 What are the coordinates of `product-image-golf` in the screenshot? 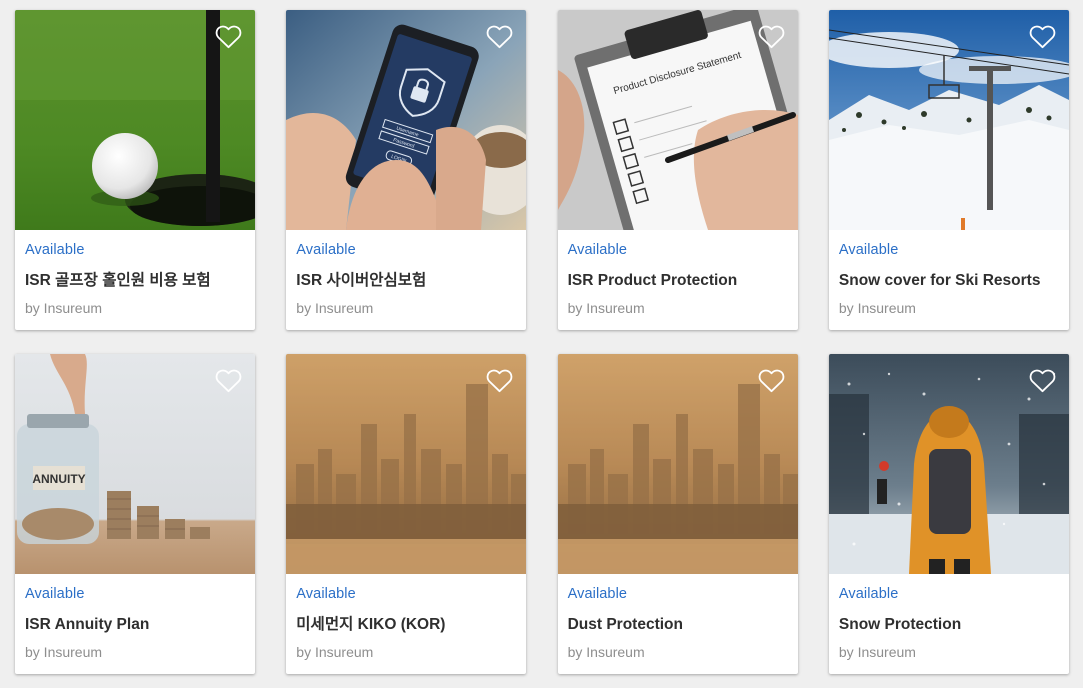 It's located at (135, 120).